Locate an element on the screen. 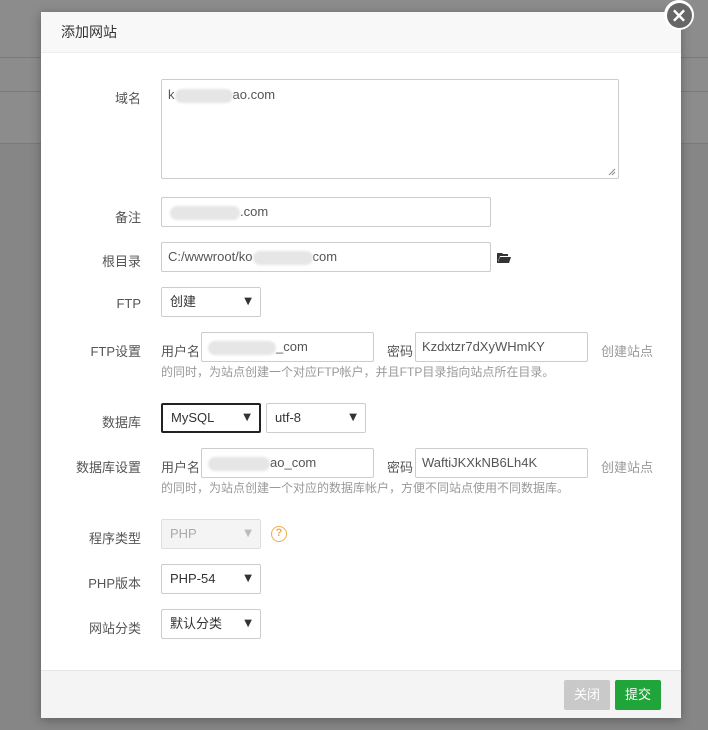  database-type-value: MySQL is located at coordinates (193, 417).